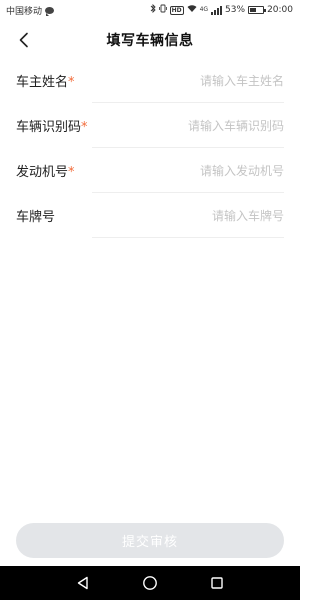 This screenshot has height=600, width=320. I want to click on circle-home-icon, so click(150, 583).